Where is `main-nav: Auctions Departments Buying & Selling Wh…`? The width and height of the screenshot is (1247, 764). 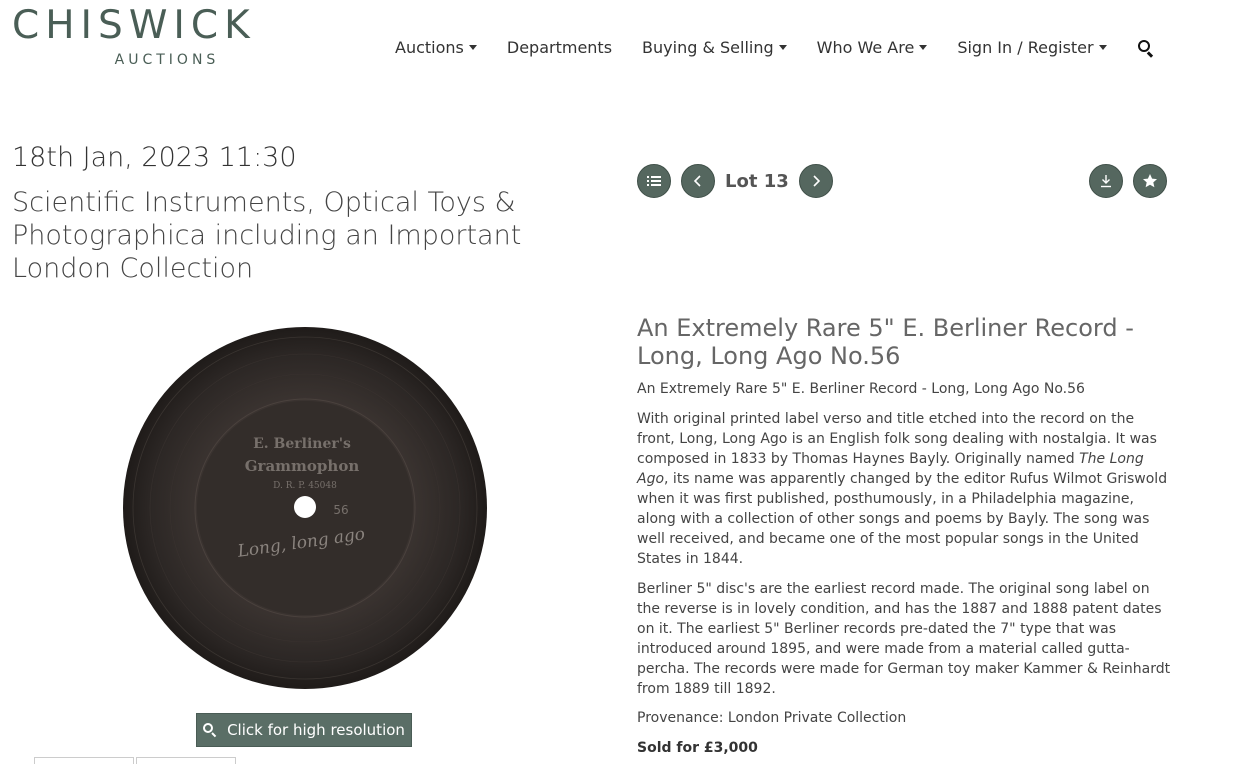 main-nav: Auctions Departments Buying & Selling Wh… is located at coordinates (775, 47).